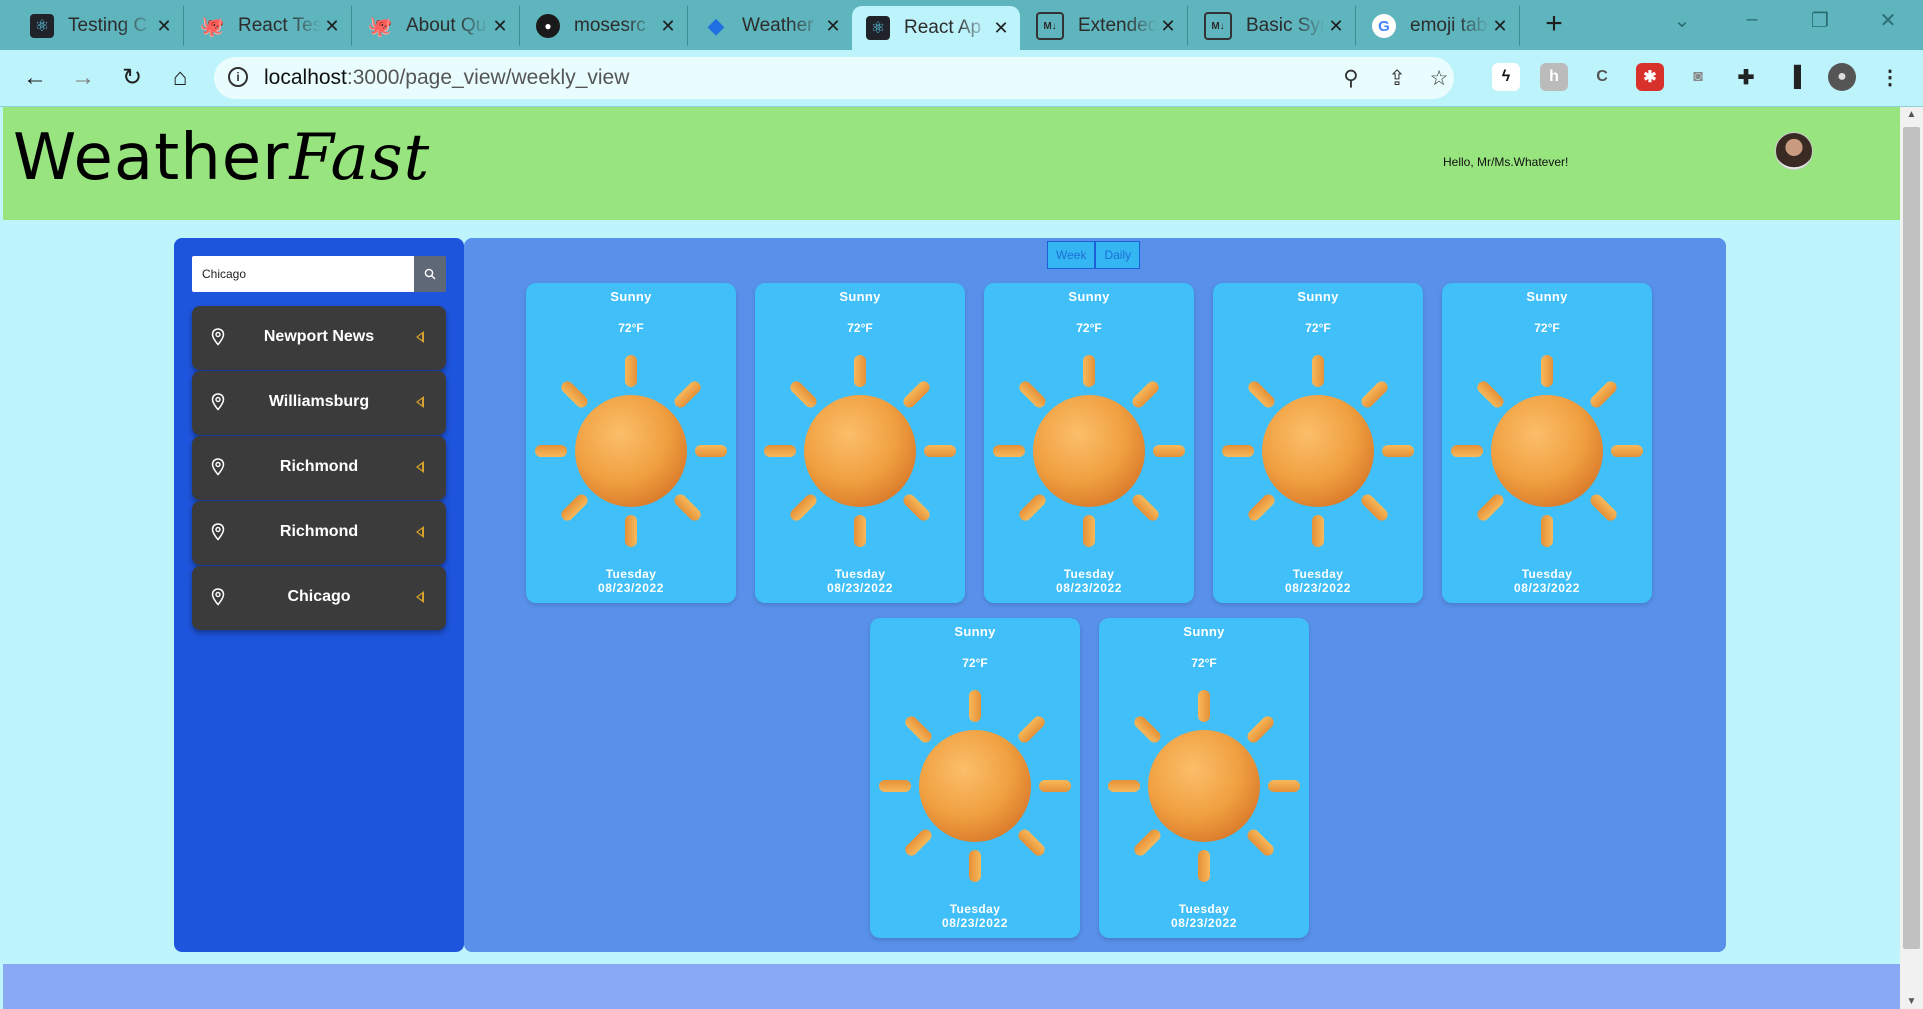 The height and width of the screenshot is (1009, 1923). I want to click on browser-tab: ⚛ Testing C ✕, so click(100, 26).